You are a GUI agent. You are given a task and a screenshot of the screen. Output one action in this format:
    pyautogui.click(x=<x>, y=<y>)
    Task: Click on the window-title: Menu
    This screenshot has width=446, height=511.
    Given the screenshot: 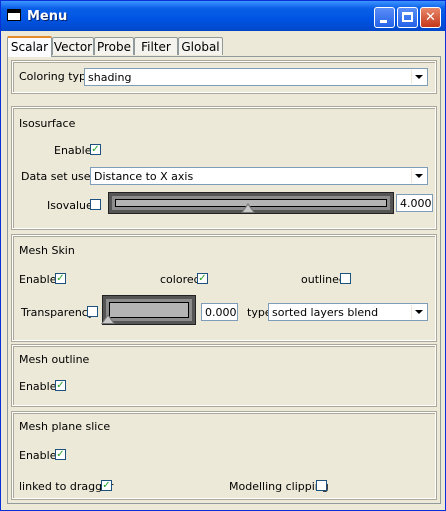 What is the action you would take?
    pyautogui.click(x=47, y=16)
    